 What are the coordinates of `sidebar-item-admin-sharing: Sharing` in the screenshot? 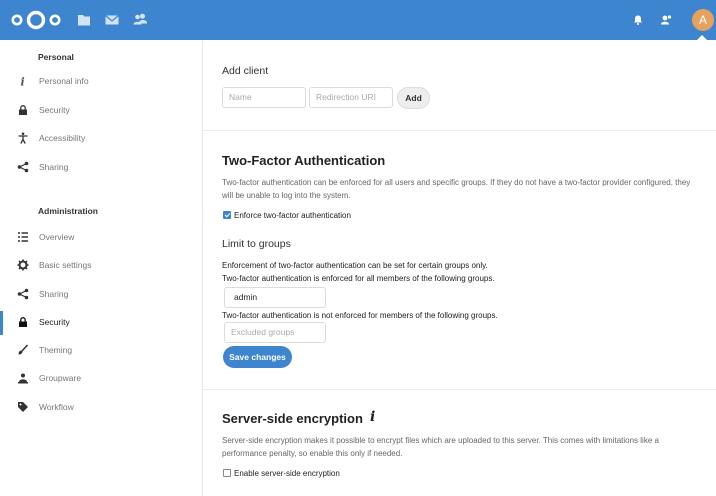 It's located at (101, 295).